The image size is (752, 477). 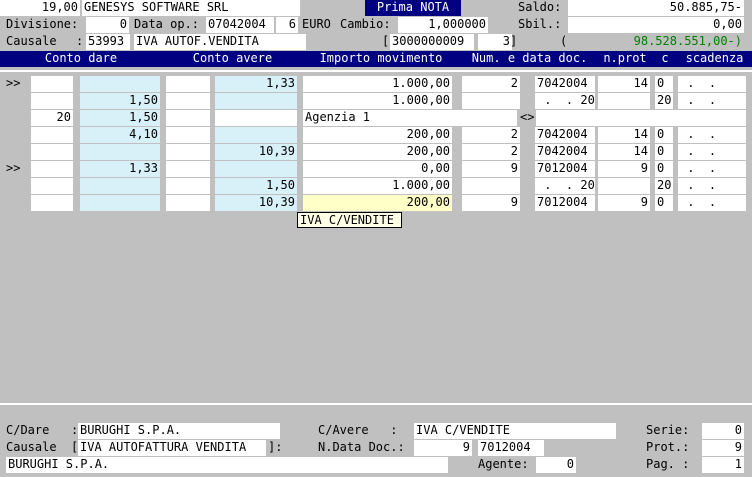 I want to click on data-op-field: 07042004, so click(x=240, y=25).